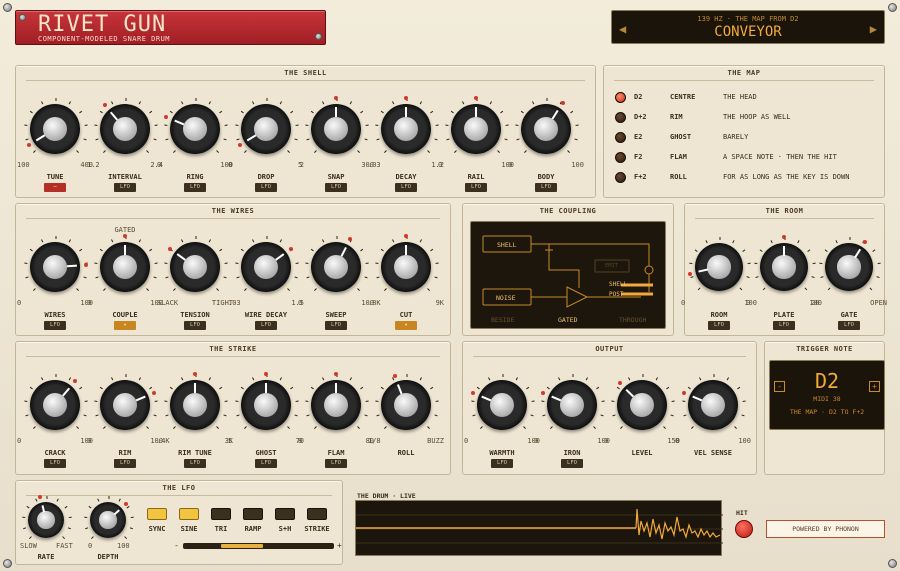 The width and height of the screenshot is (900, 571). I want to click on vel-sense-knob, so click(713, 405).